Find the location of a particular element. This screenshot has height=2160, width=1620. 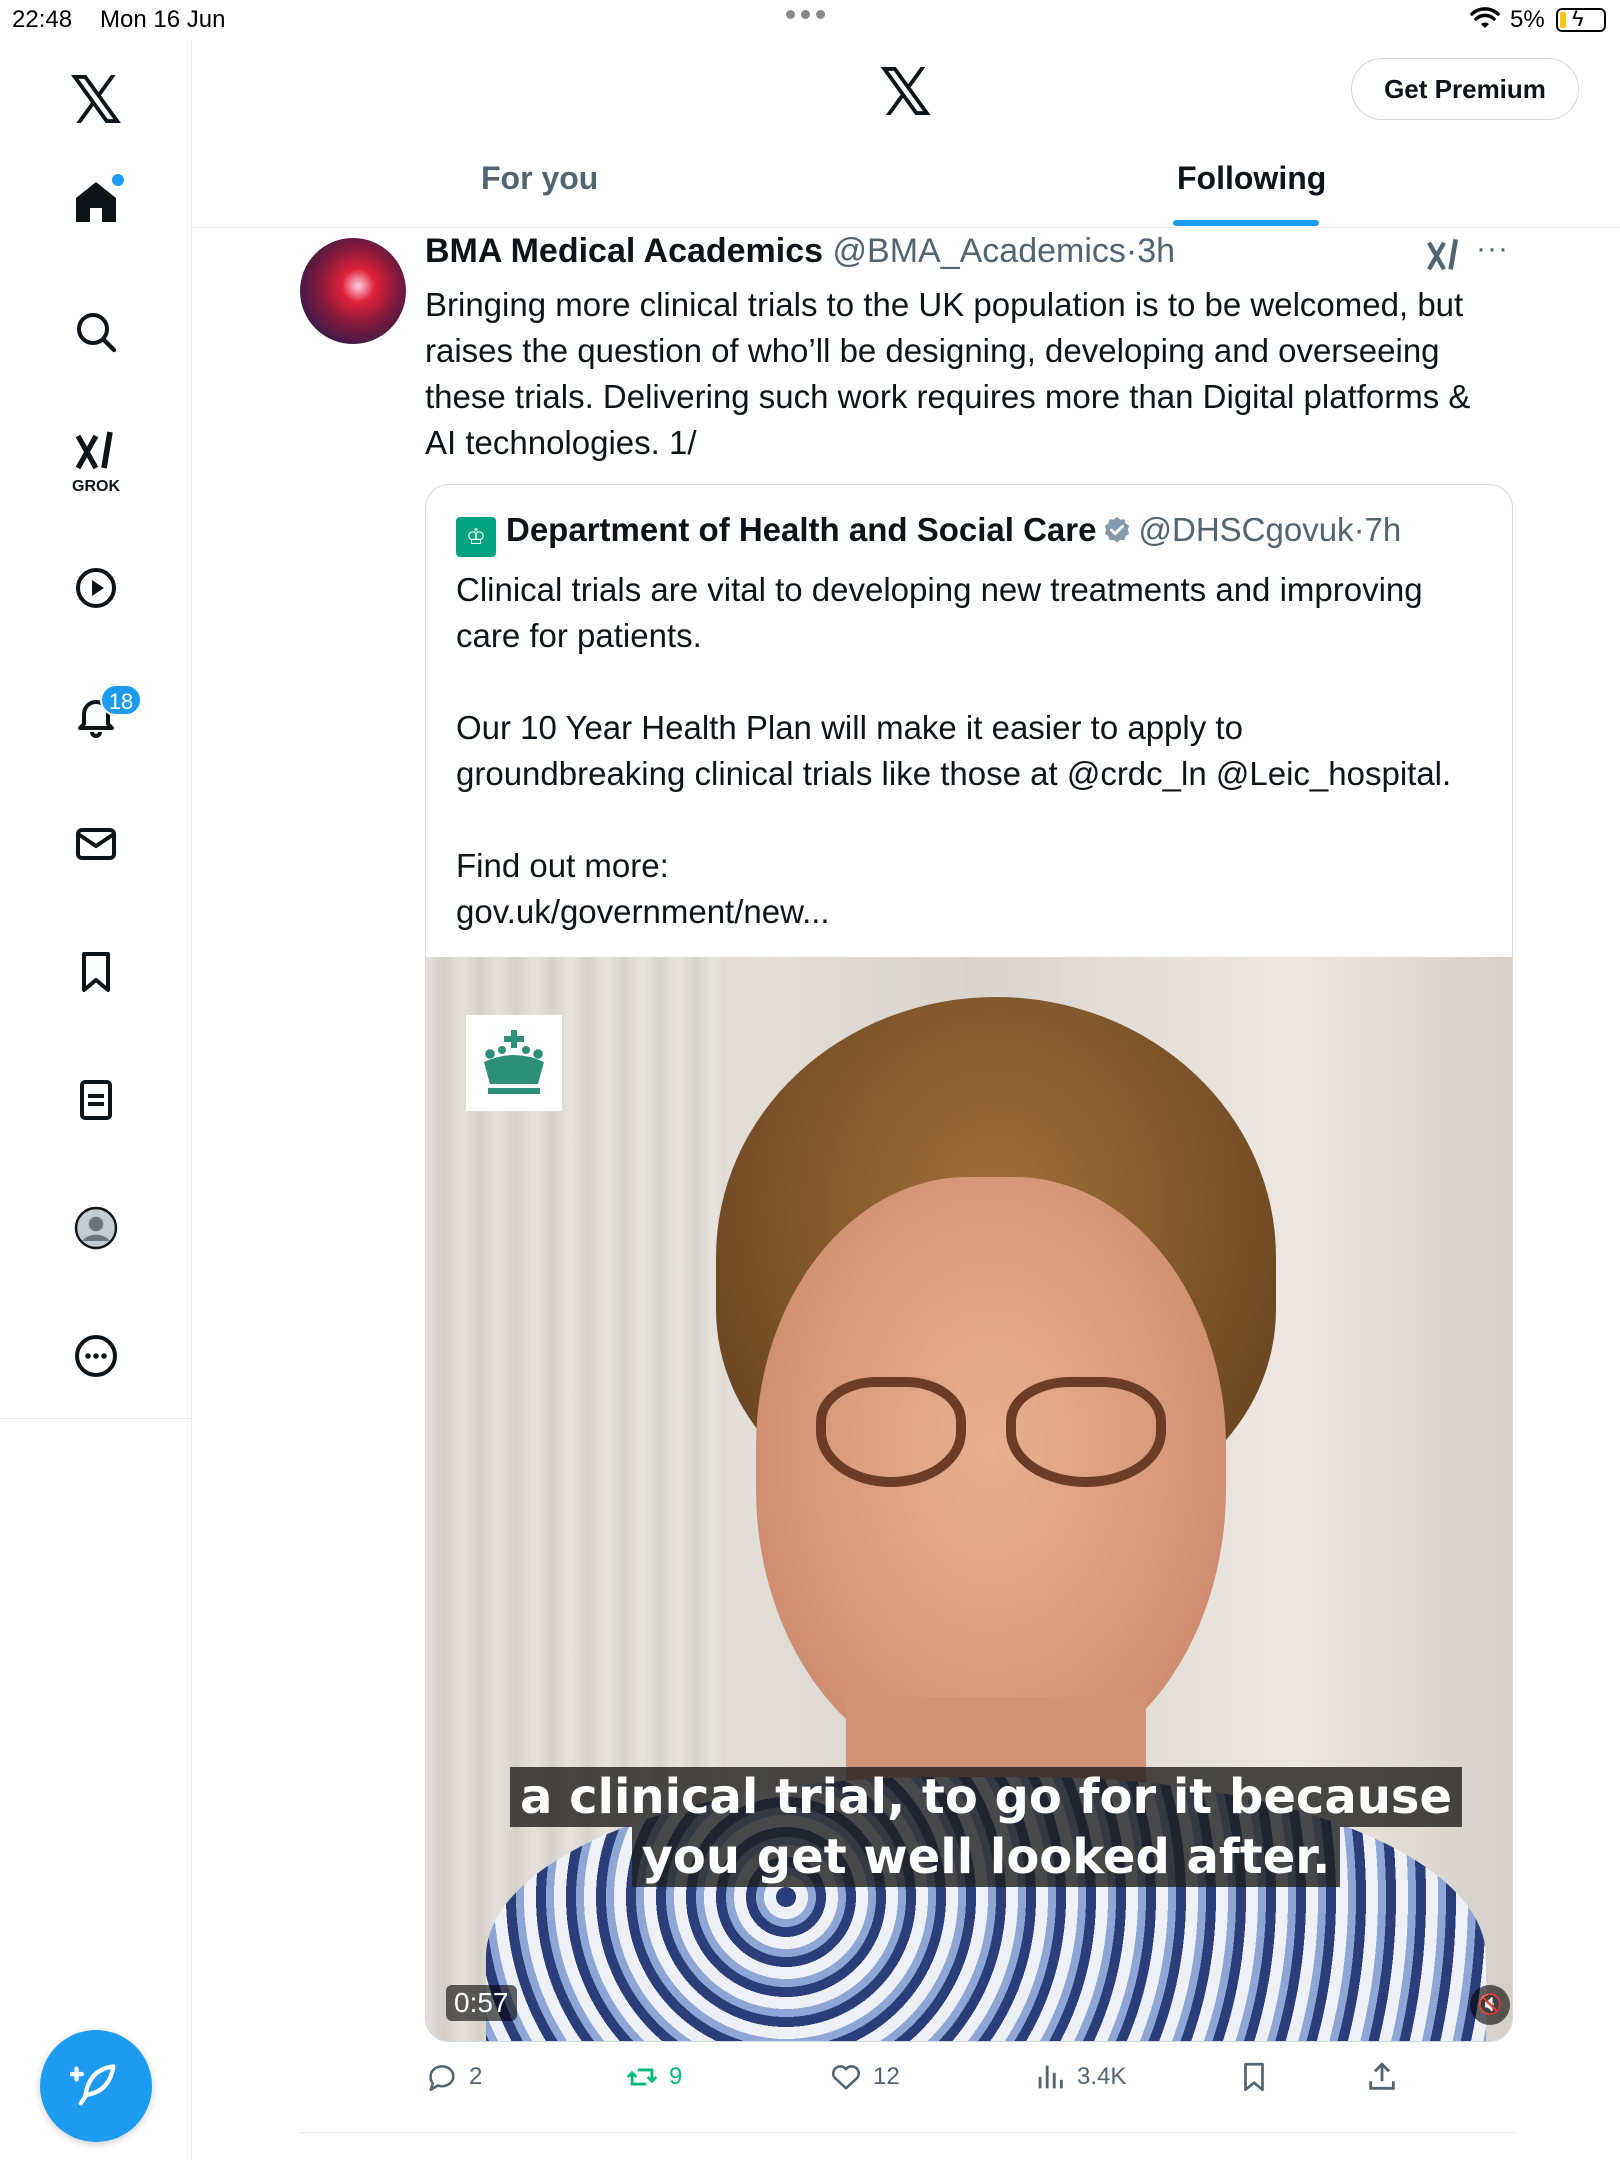

grok-icon is located at coordinates (96, 452).